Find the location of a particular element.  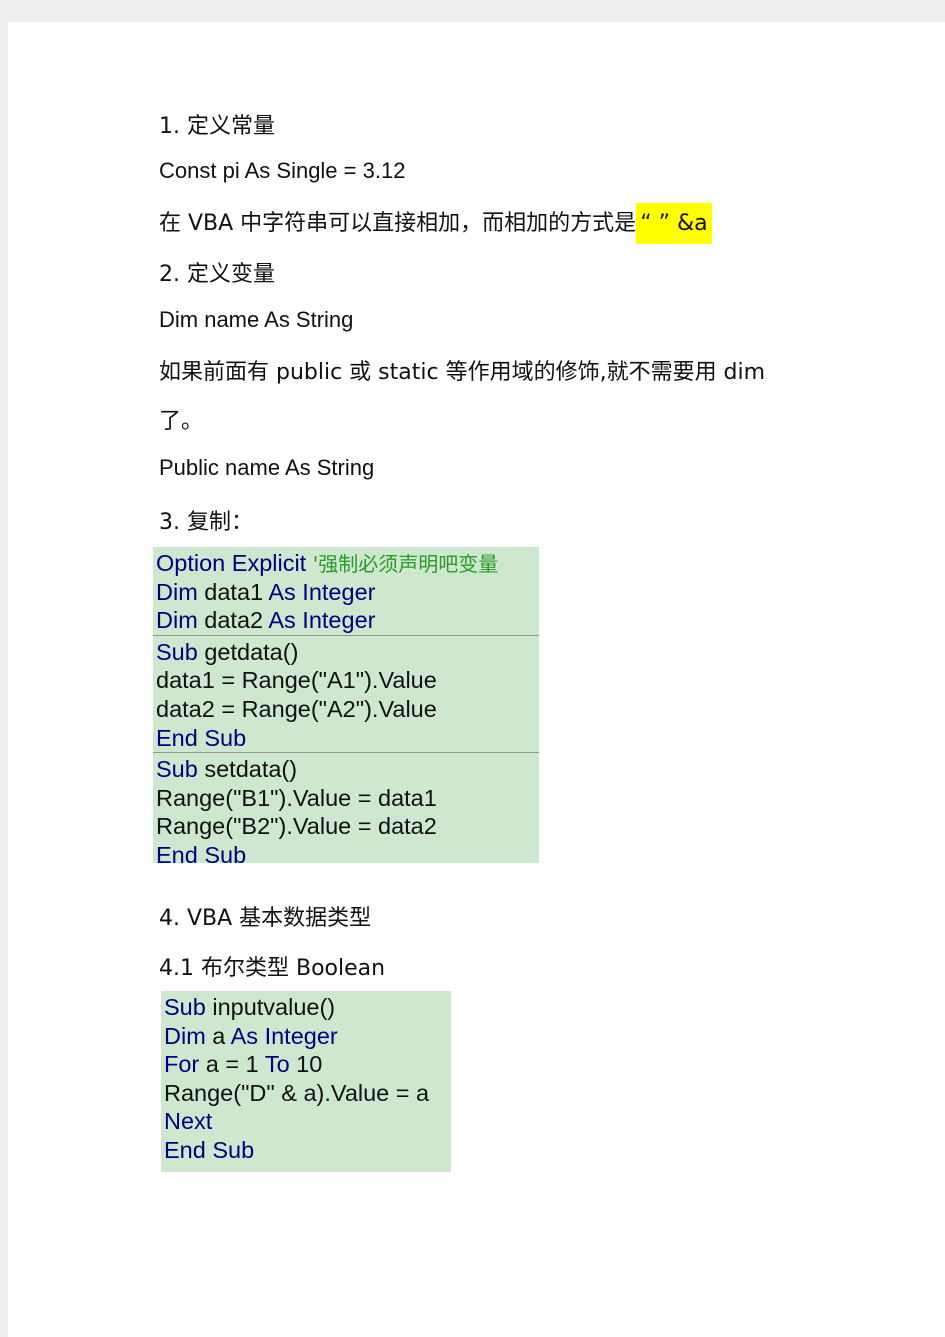

code-text: 10 is located at coordinates (309, 1064).